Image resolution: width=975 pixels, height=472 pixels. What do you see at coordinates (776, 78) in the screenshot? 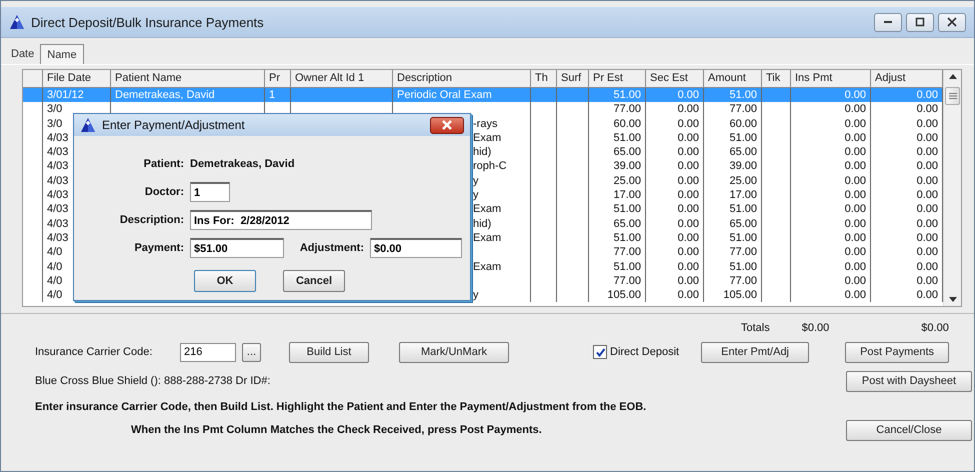
I see `column-header: Tik` at bounding box center [776, 78].